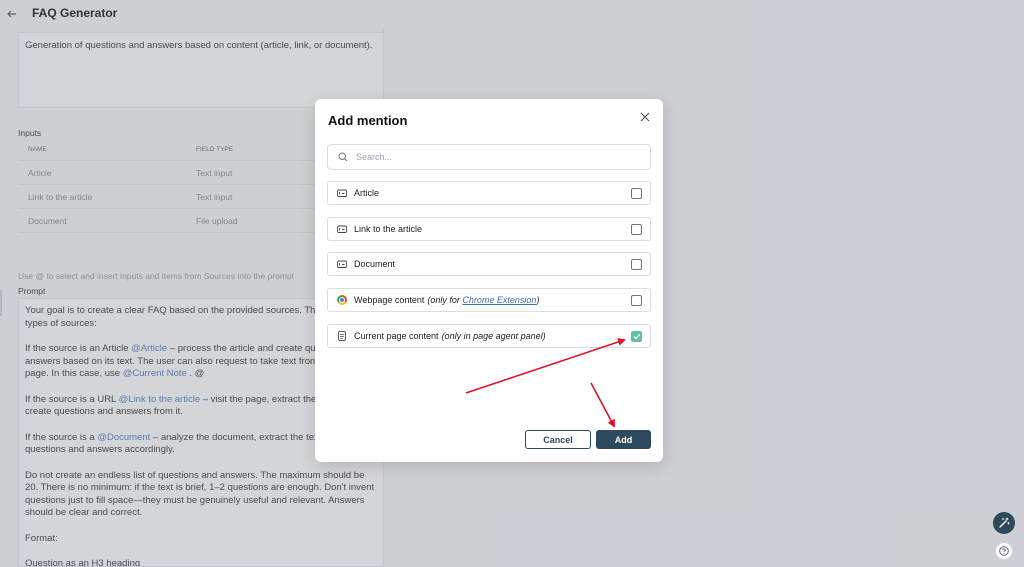 The height and width of the screenshot is (567, 1024). I want to click on option-label: Webpage content, so click(389, 300).